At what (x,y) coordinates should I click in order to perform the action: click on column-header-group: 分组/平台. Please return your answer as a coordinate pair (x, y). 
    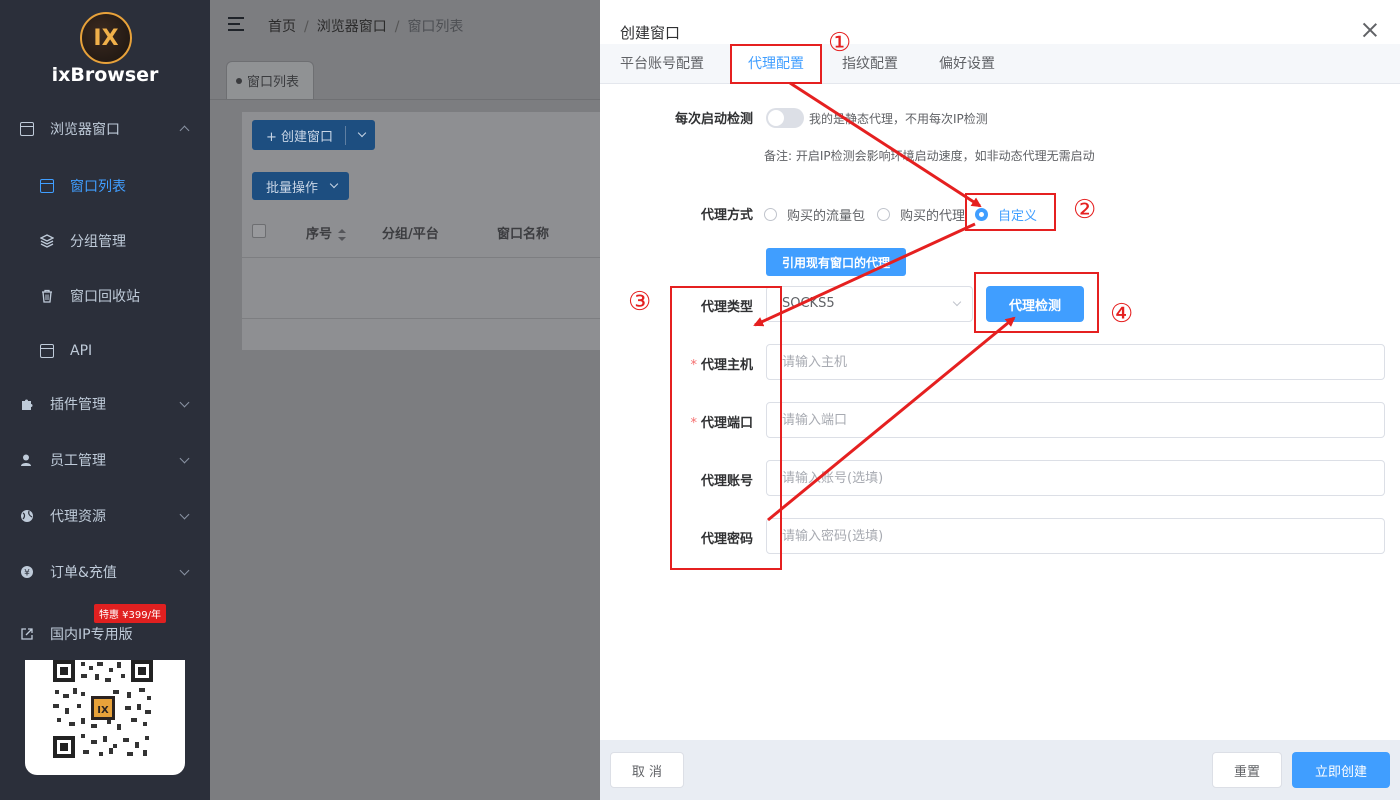
    Looking at the image, I should click on (410, 234).